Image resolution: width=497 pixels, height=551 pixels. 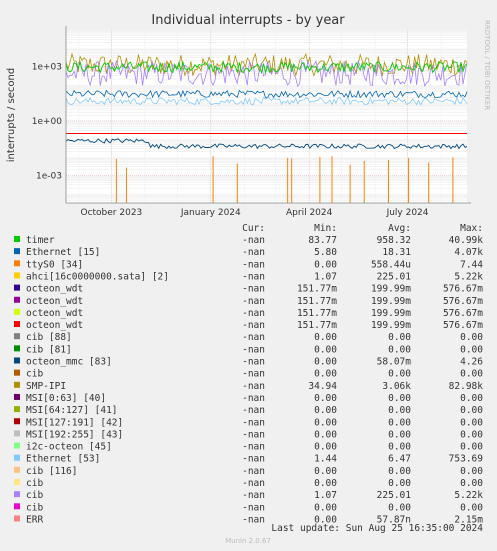 What do you see at coordinates (377, 528) in the screenshot?
I see `last-update: Last update: Sun Aug 25 16:35:00 2024` at bounding box center [377, 528].